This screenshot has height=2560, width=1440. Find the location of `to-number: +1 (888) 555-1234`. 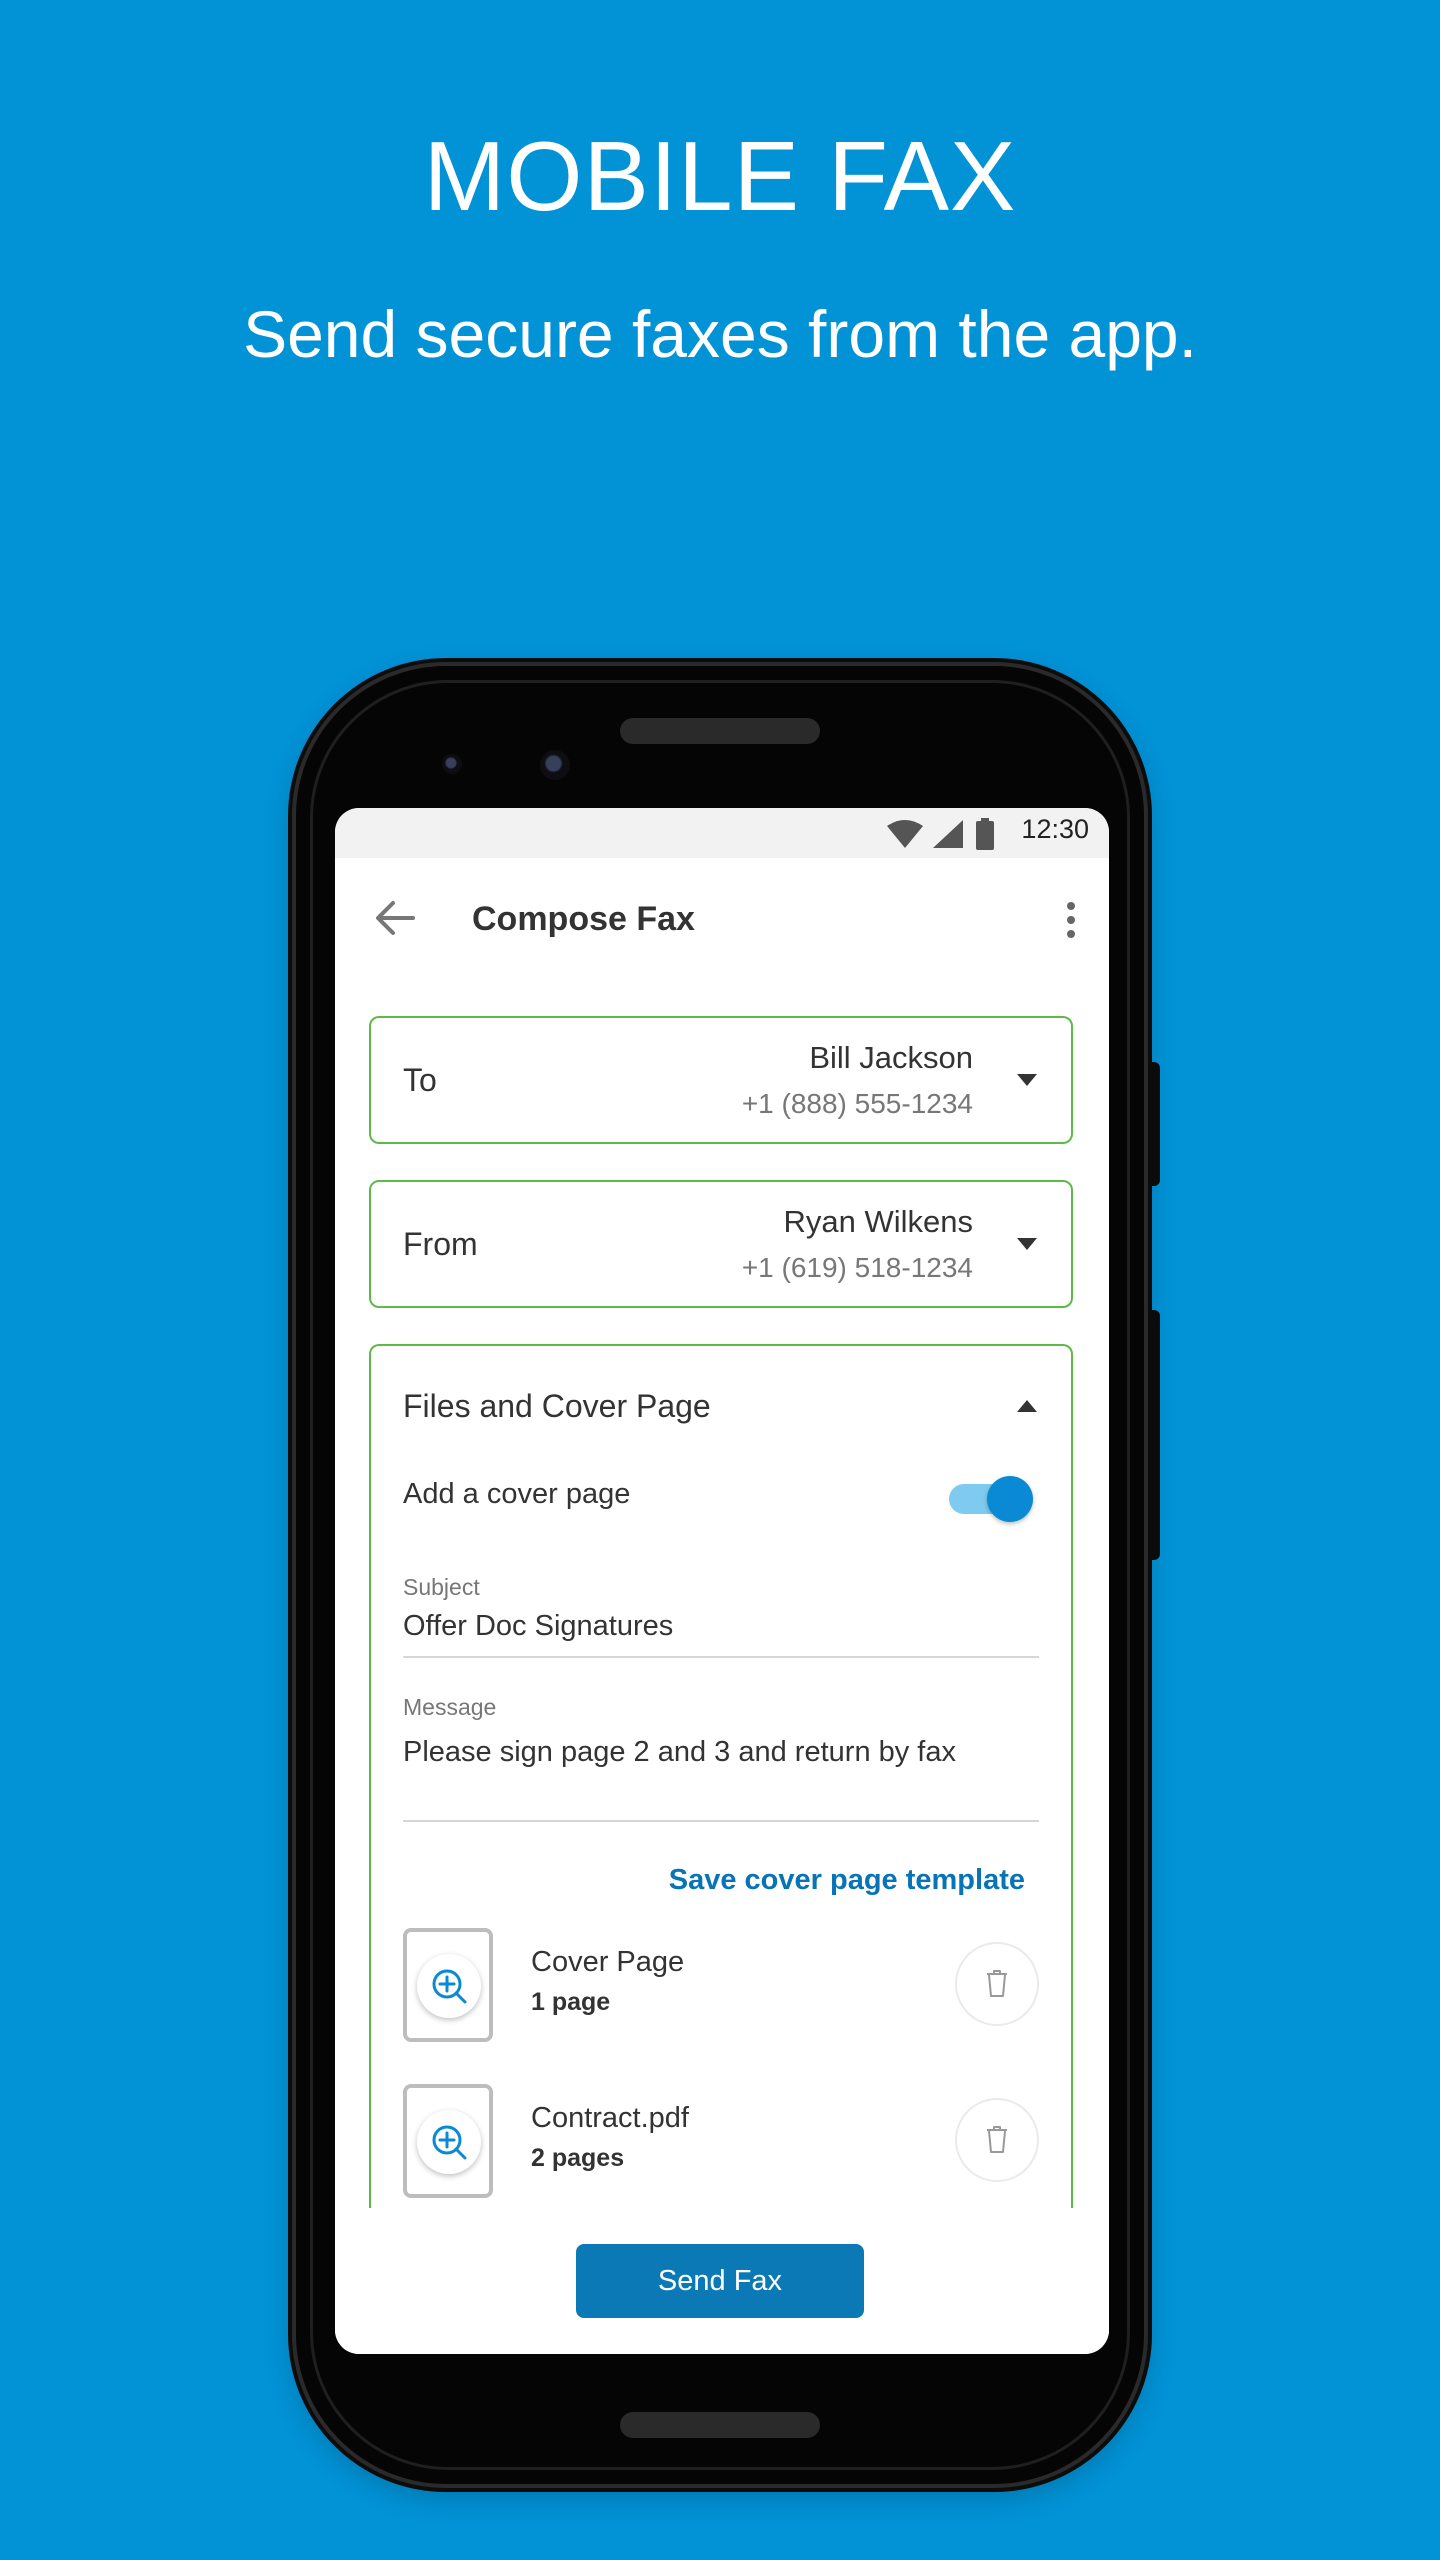

to-number: +1 (888) 555-1234 is located at coordinates (857, 1103).